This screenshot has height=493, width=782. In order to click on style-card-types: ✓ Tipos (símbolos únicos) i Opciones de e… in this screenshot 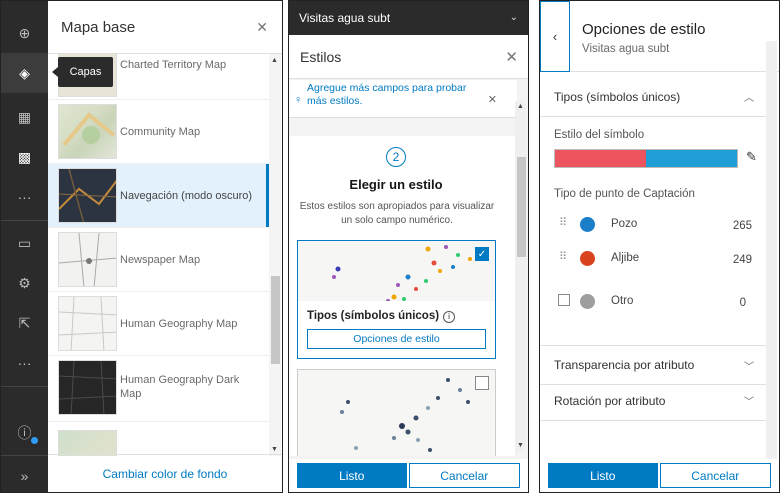, I will do `click(396, 299)`.